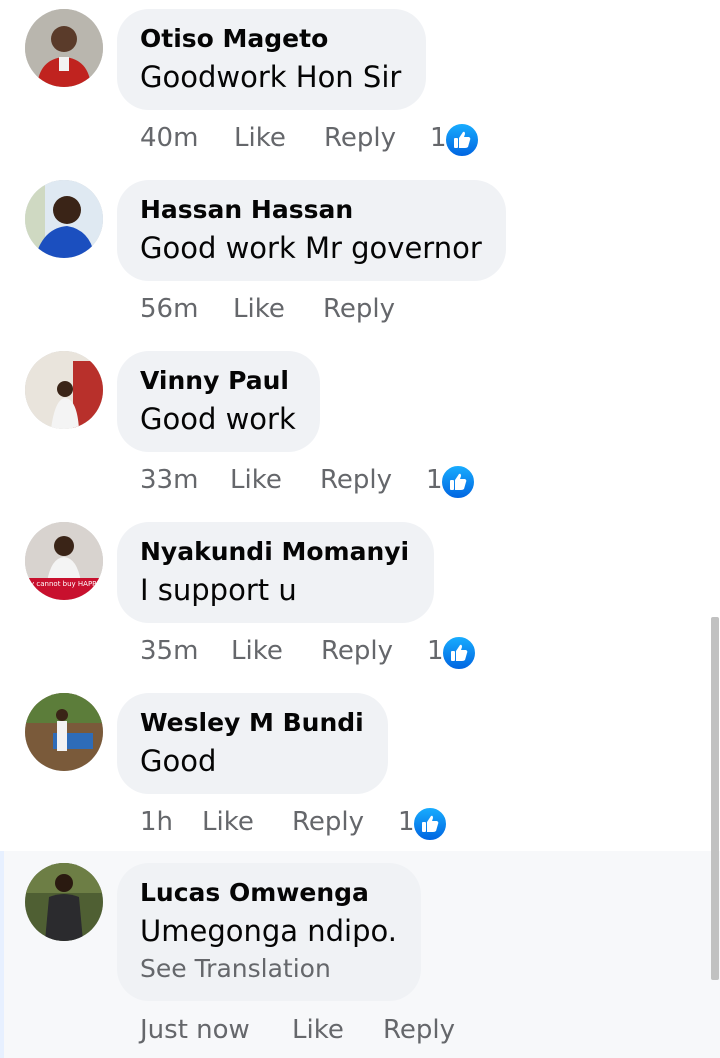 This screenshot has width=720, height=1058. Describe the element at coordinates (311, 248) in the screenshot. I see `comment-text: Good work Mr governor` at that location.